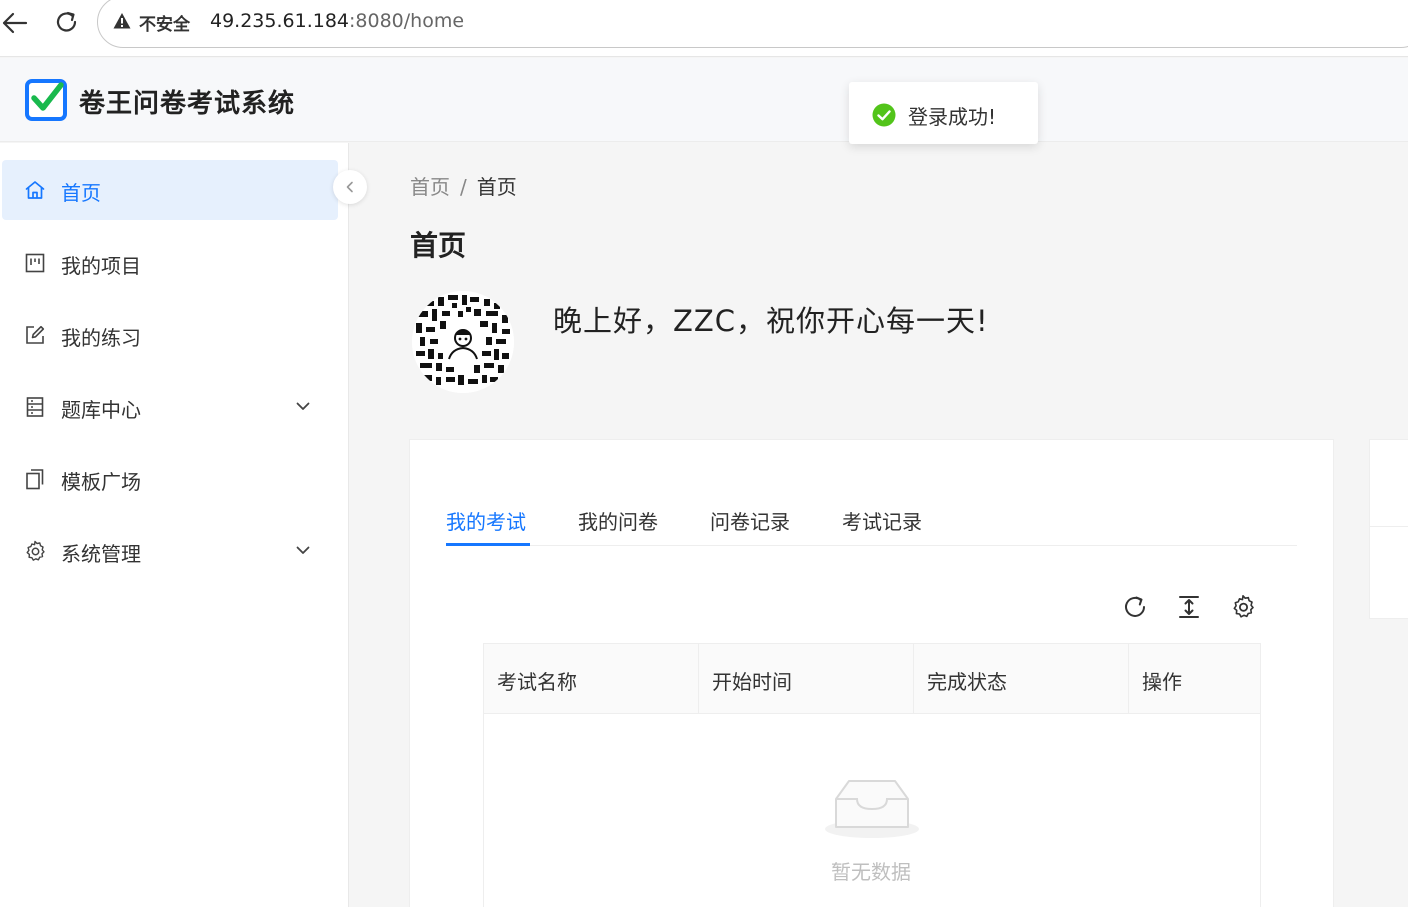  I want to click on column-height-icon, so click(1189, 607).